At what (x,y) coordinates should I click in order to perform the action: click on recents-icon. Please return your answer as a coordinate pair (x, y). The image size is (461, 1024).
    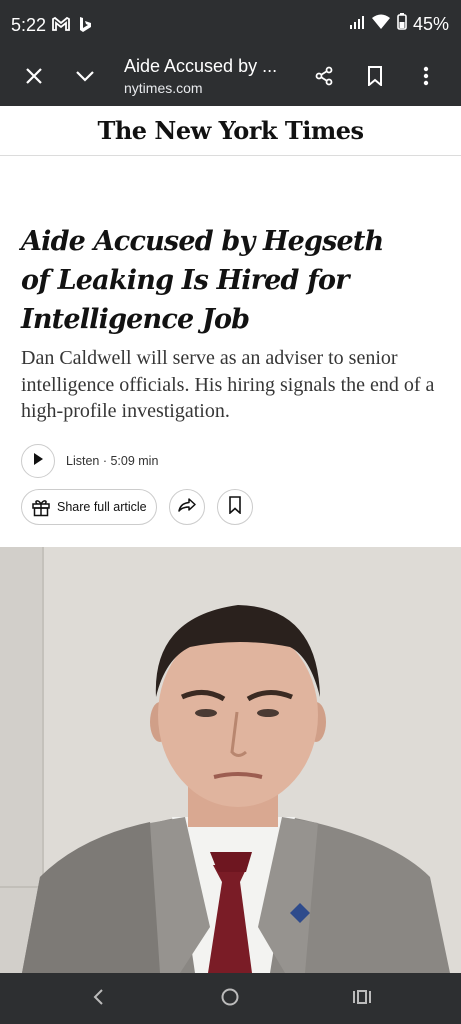
    Looking at the image, I should click on (362, 999).